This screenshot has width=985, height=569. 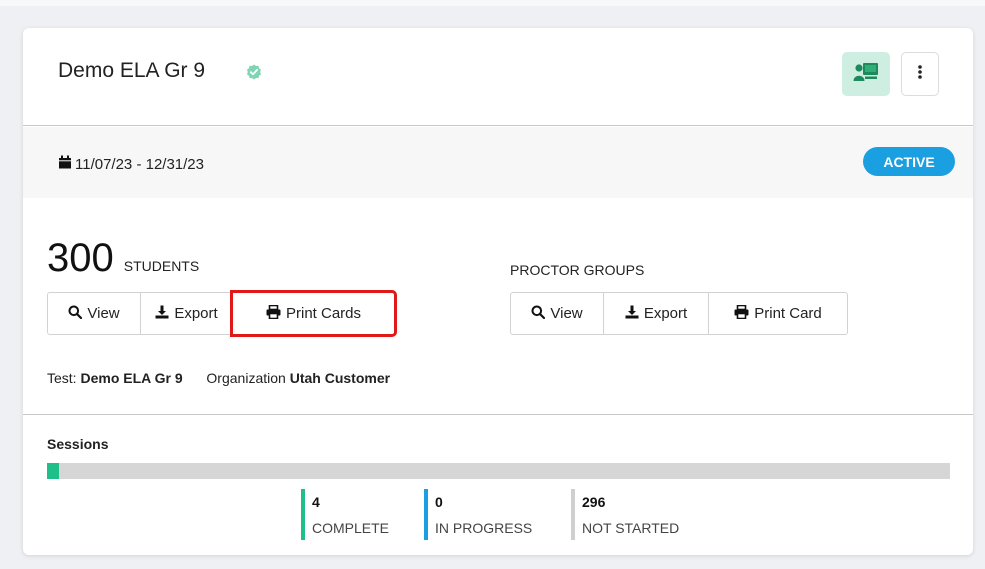 What do you see at coordinates (577, 270) in the screenshot?
I see `proctor-groups-label: PROCTOR GROUPS` at bounding box center [577, 270].